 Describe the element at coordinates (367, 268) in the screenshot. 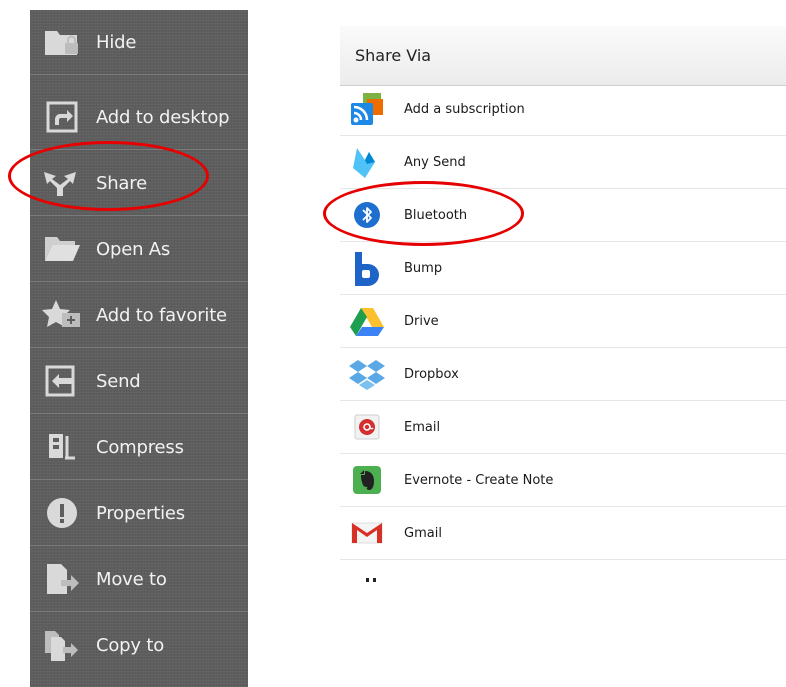

I see `bump-icon` at that location.